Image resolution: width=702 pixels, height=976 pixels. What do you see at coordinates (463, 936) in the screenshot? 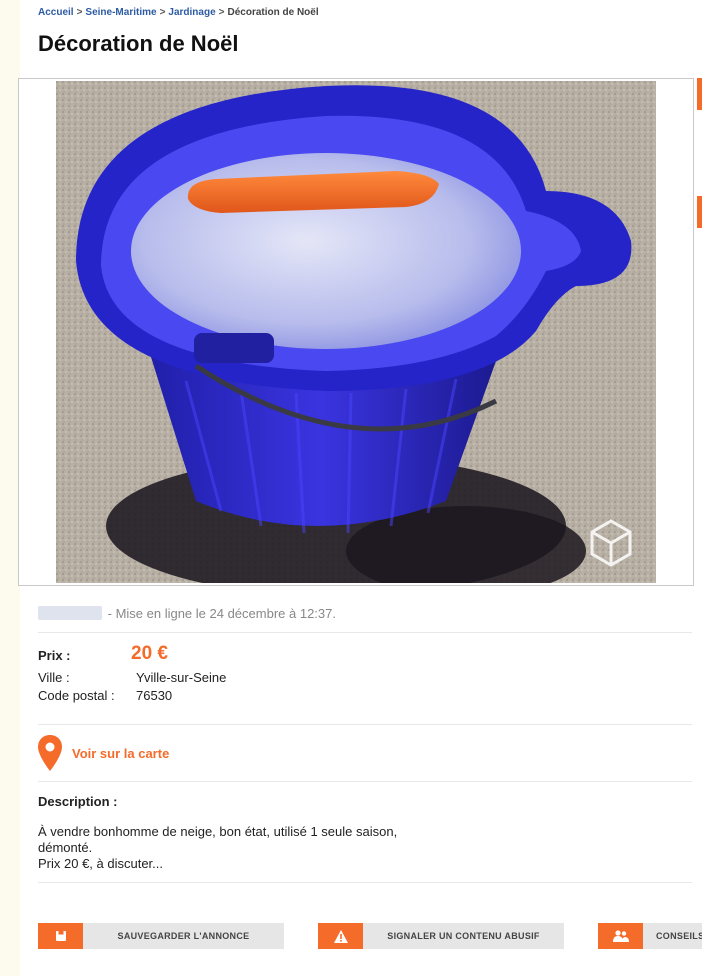
I see `report-abuse-label: SIGNALER UN CONTENU ABUSIF` at bounding box center [463, 936].